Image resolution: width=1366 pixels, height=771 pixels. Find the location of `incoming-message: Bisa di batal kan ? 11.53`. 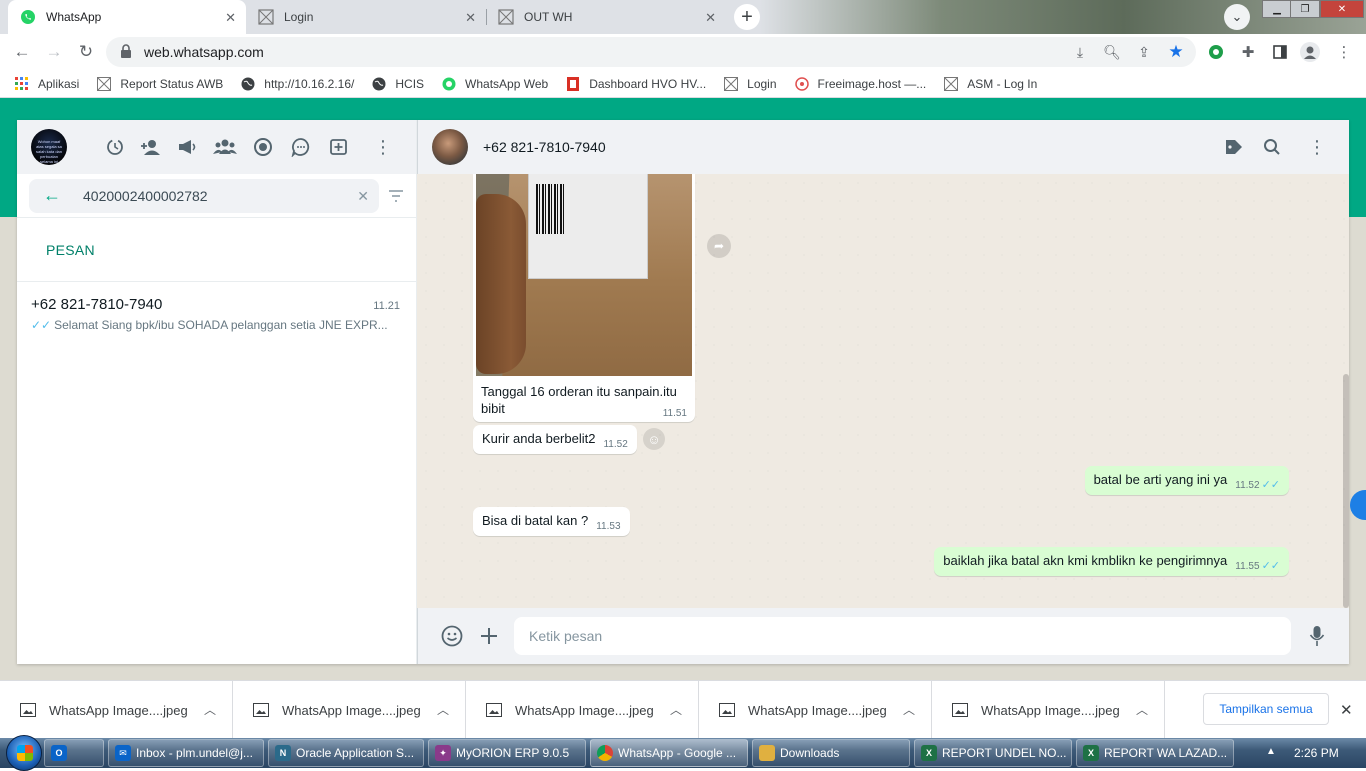

incoming-message: Bisa di batal kan ? 11.53 is located at coordinates (551, 521).